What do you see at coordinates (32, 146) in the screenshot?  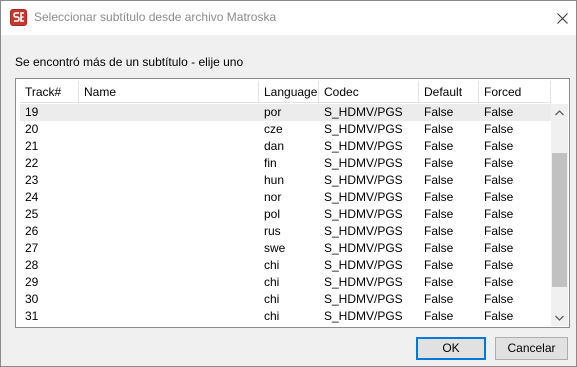 I see `cell-track: 21` at bounding box center [32, 146].